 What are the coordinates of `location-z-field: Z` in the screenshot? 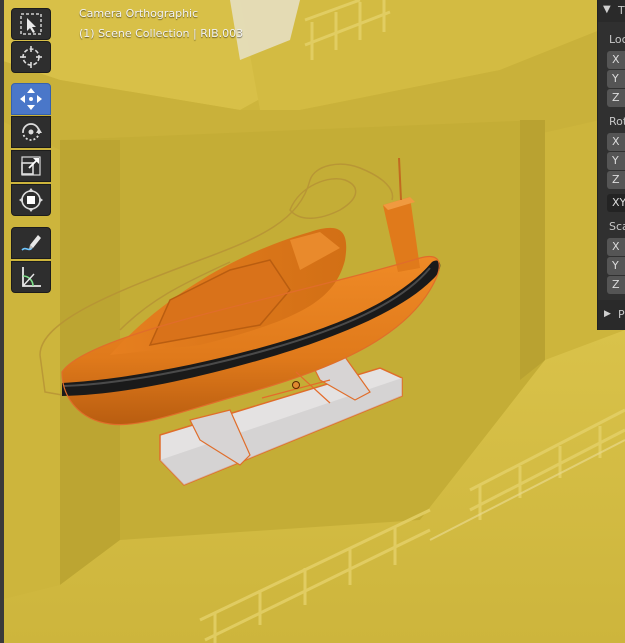 It's located at (616, 98).